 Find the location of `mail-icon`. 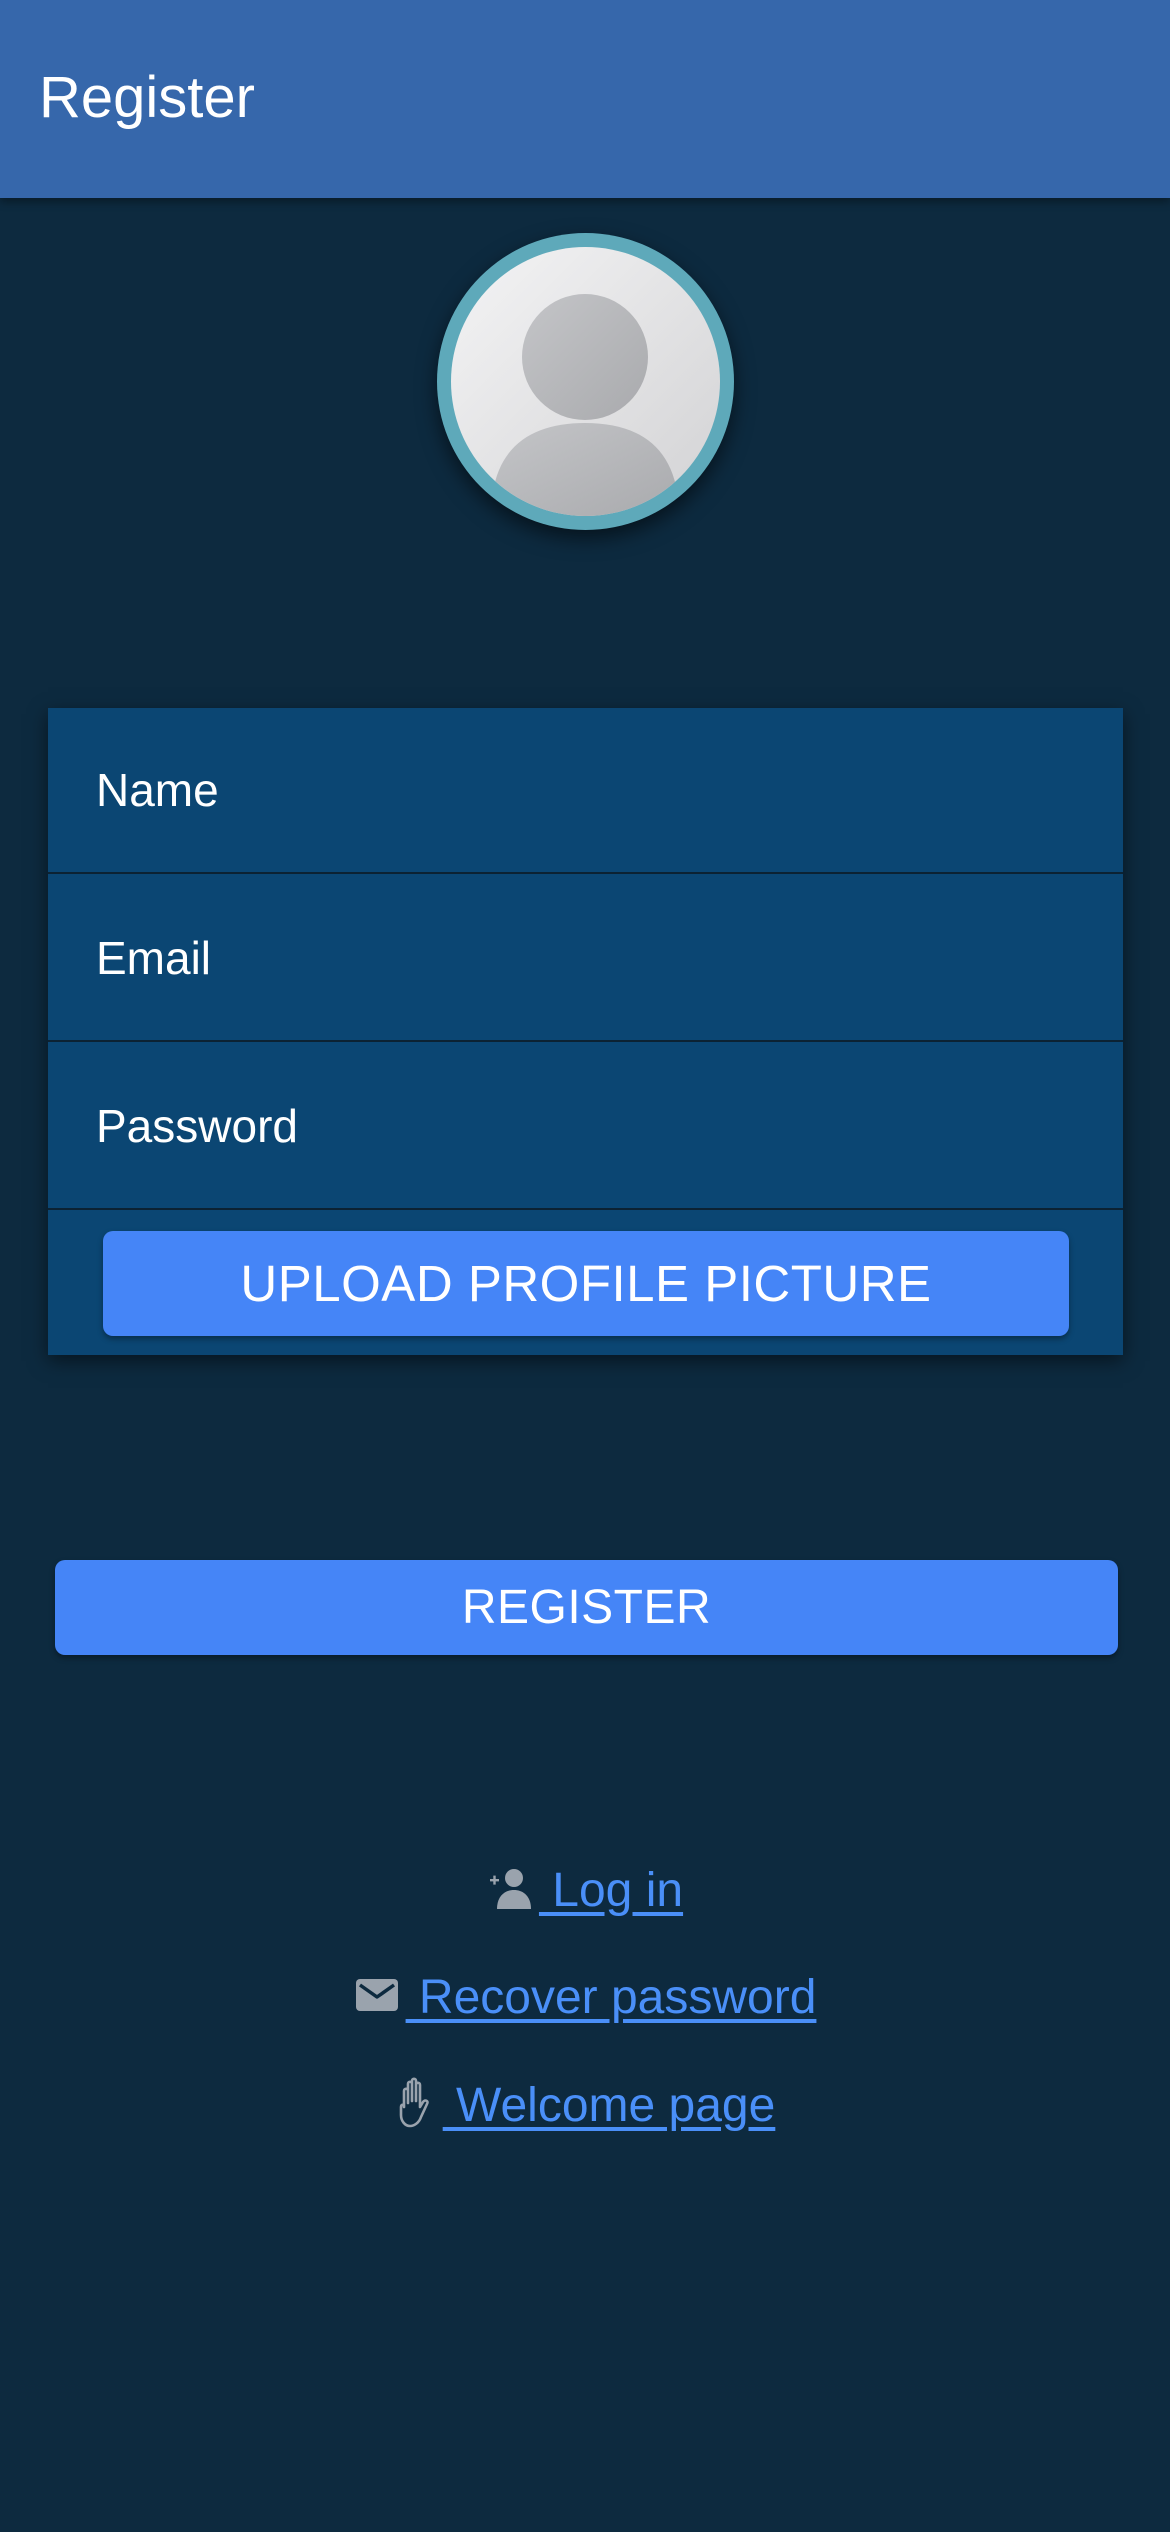

mail-icon is located at coordinates (377, 1997).